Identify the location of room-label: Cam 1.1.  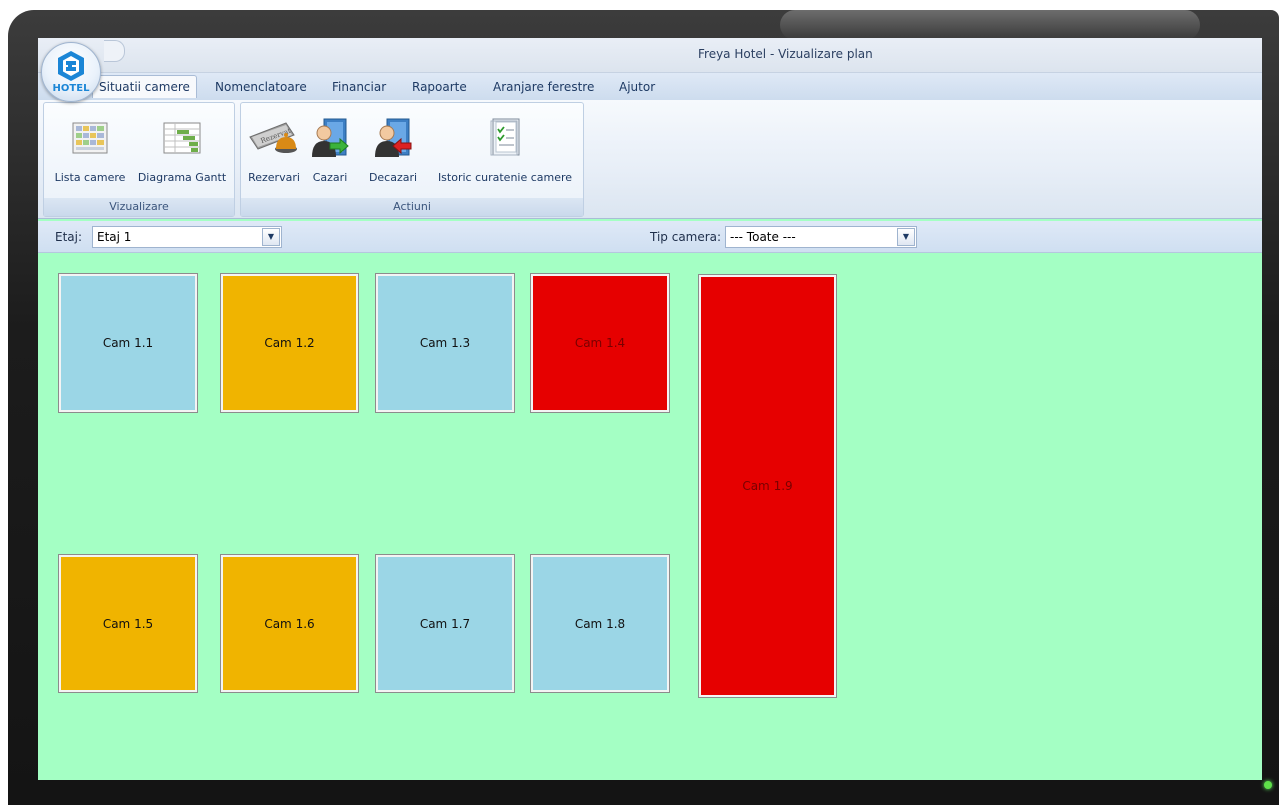
(128, 343).